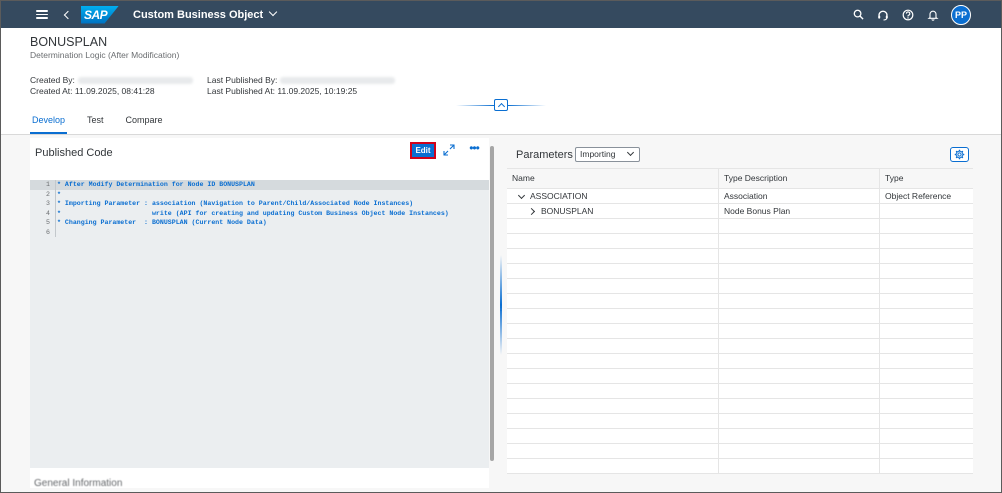 The image size is (1002, 493). I want to click on row-type, so click(926, 211).